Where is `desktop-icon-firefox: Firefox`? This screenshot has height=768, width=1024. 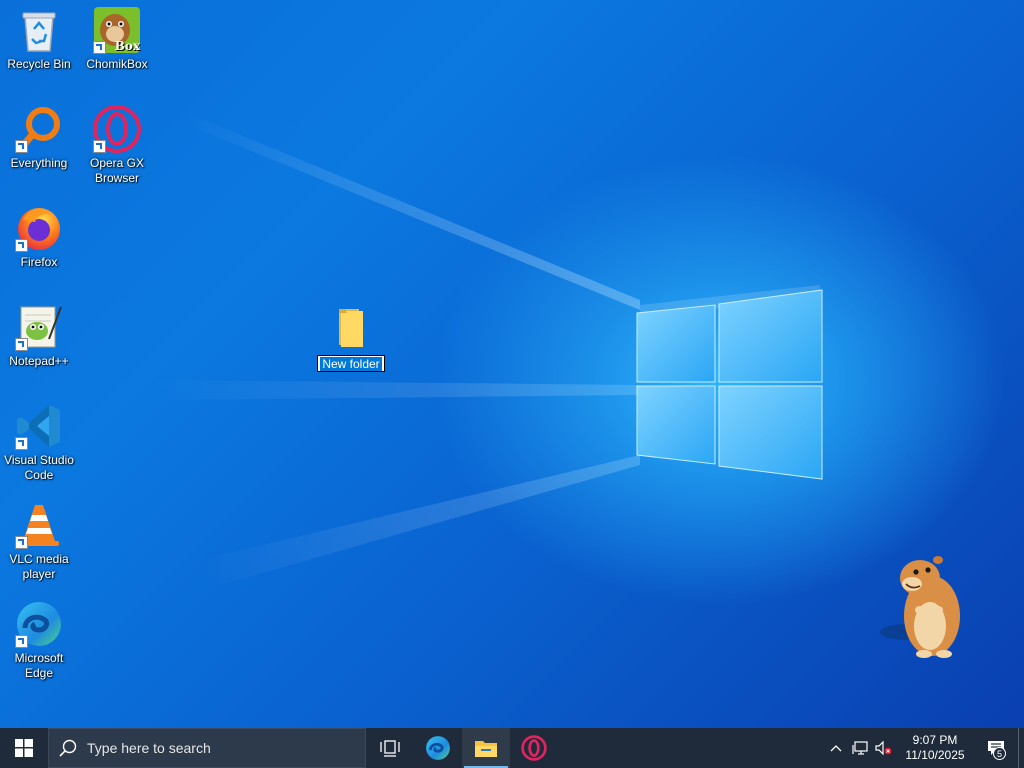
desktop-icon-firefox: Firefox is located at coordinates (39, 237).